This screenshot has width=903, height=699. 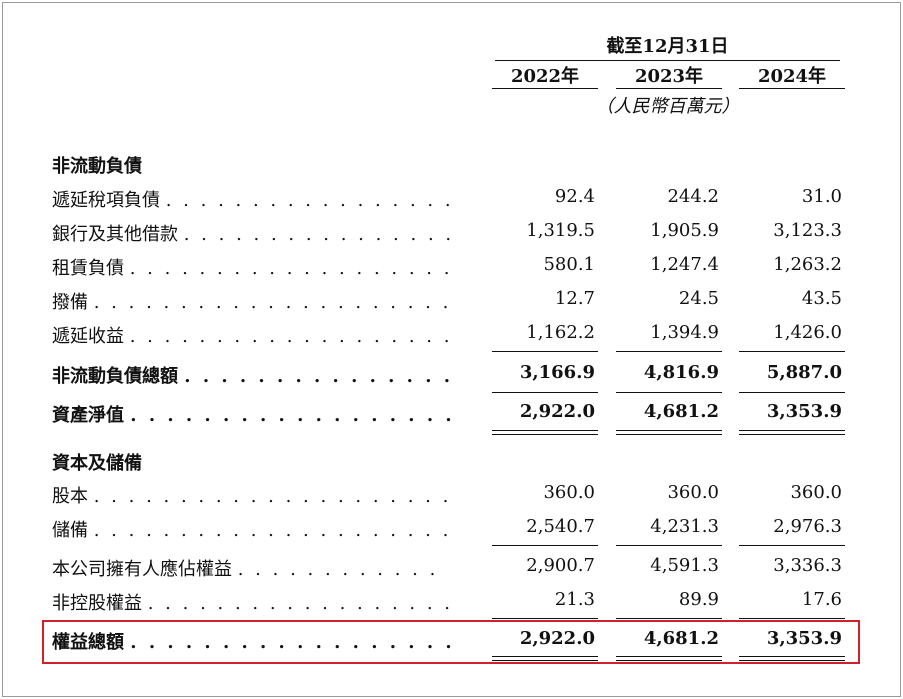 I want to click on value-2024: 360.0, so click(x=816, y=492).